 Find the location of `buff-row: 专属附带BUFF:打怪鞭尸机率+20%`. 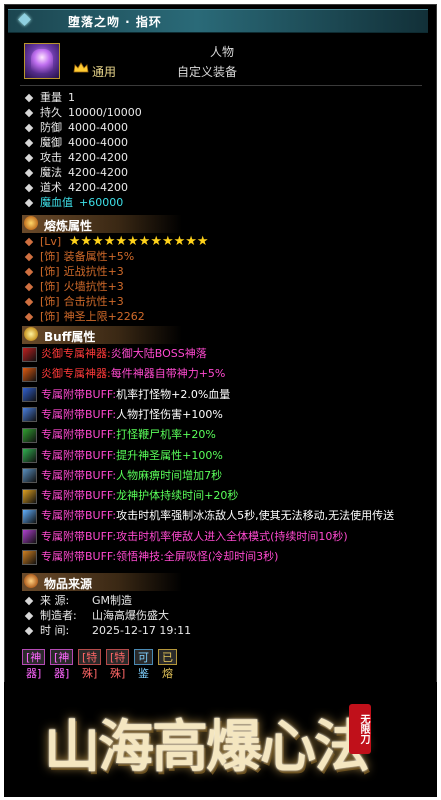

buff-row: 专属附带BUFF:打怪鞭尸机率+20% is located at coordinates (119, 435).